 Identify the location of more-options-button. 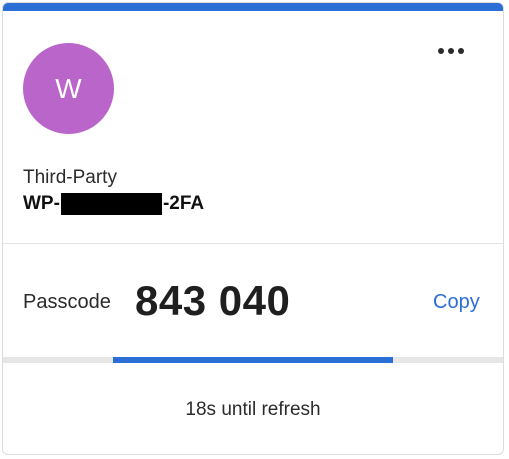
(451, 51).